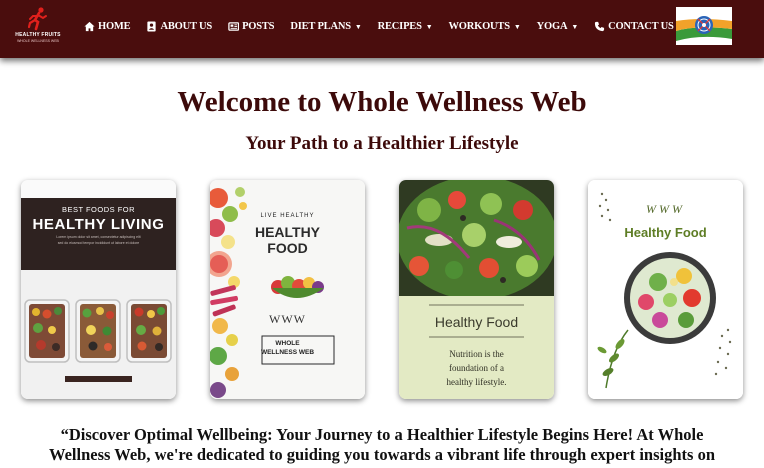 The image size is (764, 468). What do you see at coordinates (98, 209) in the screenshot?
I see `card-1-heading-small: BEST FOODS FOR` at bounding box center [98, 209].